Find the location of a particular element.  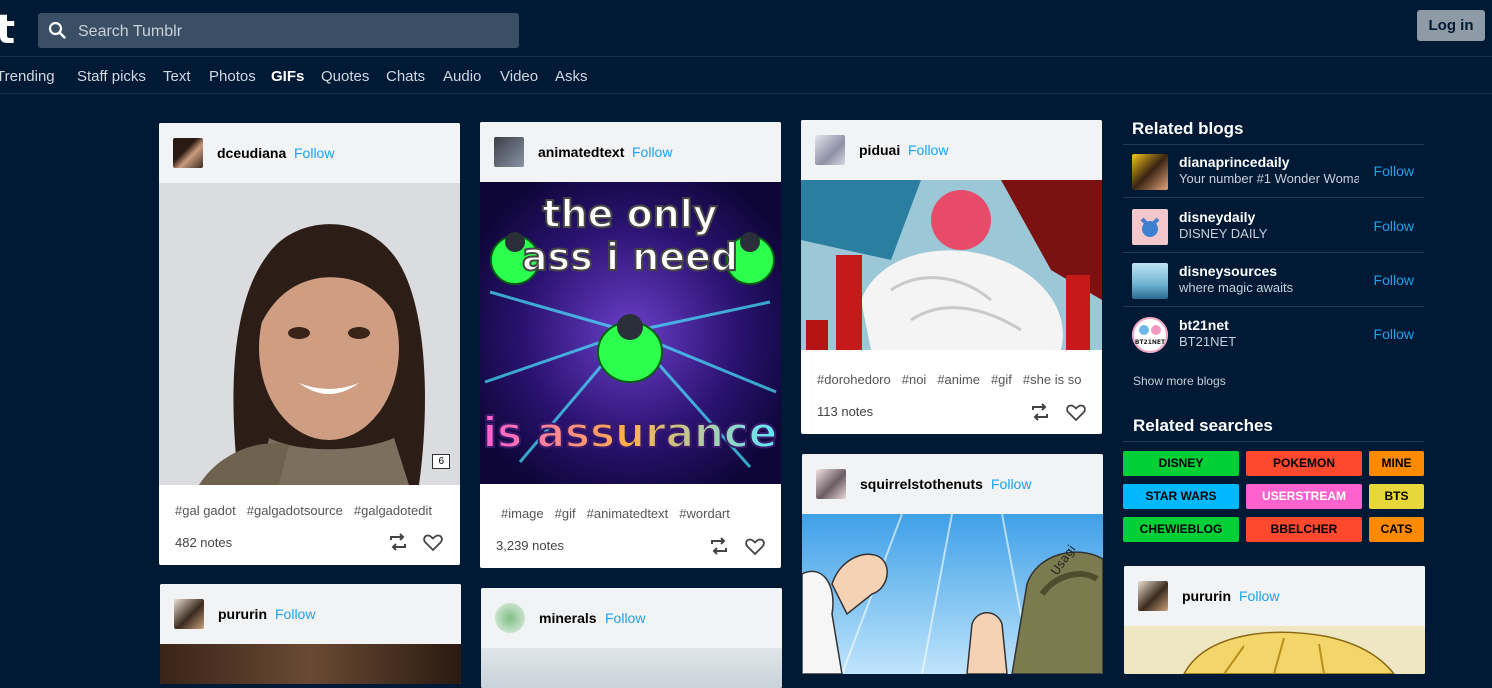

blog-name: bt21net is located at coordinates (1204, 325).